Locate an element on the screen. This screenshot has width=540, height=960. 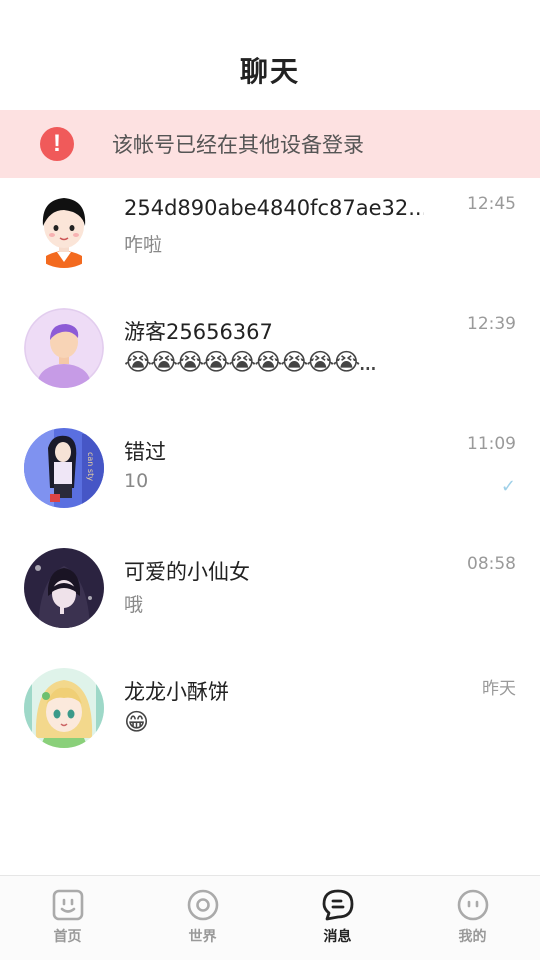
bottom-tab-bar: 首页 世界 消息 我的 is located at coordinates (270, 917).